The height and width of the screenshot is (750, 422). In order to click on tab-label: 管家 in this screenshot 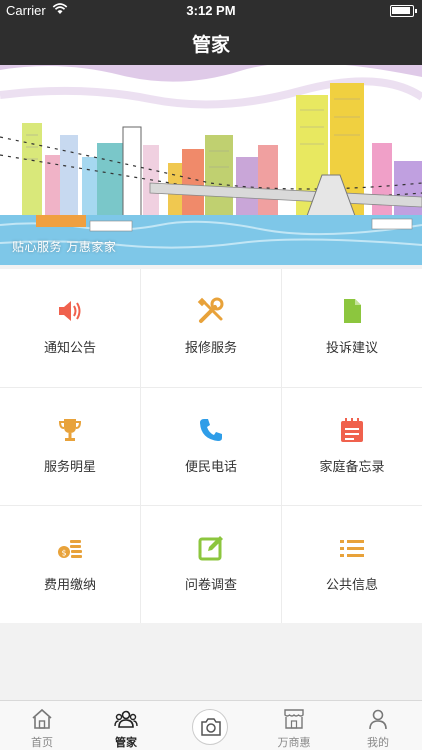, I will do `click(126, 742)`.